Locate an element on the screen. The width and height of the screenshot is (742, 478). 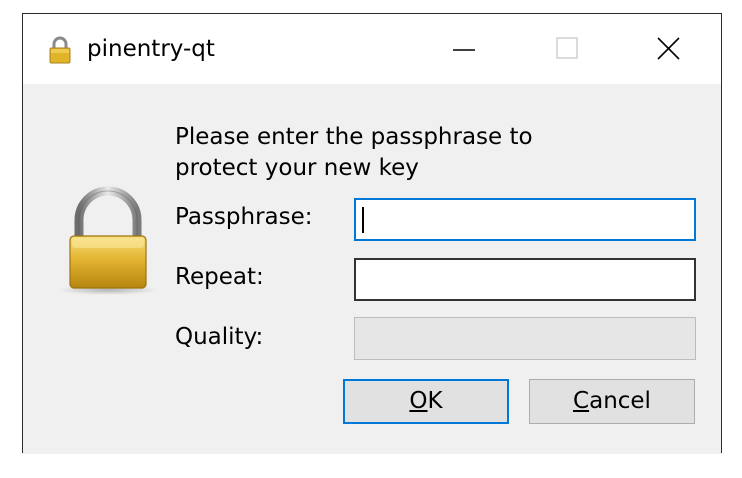
title-bar: pinentry-qt is located at coordinates (372, 49).